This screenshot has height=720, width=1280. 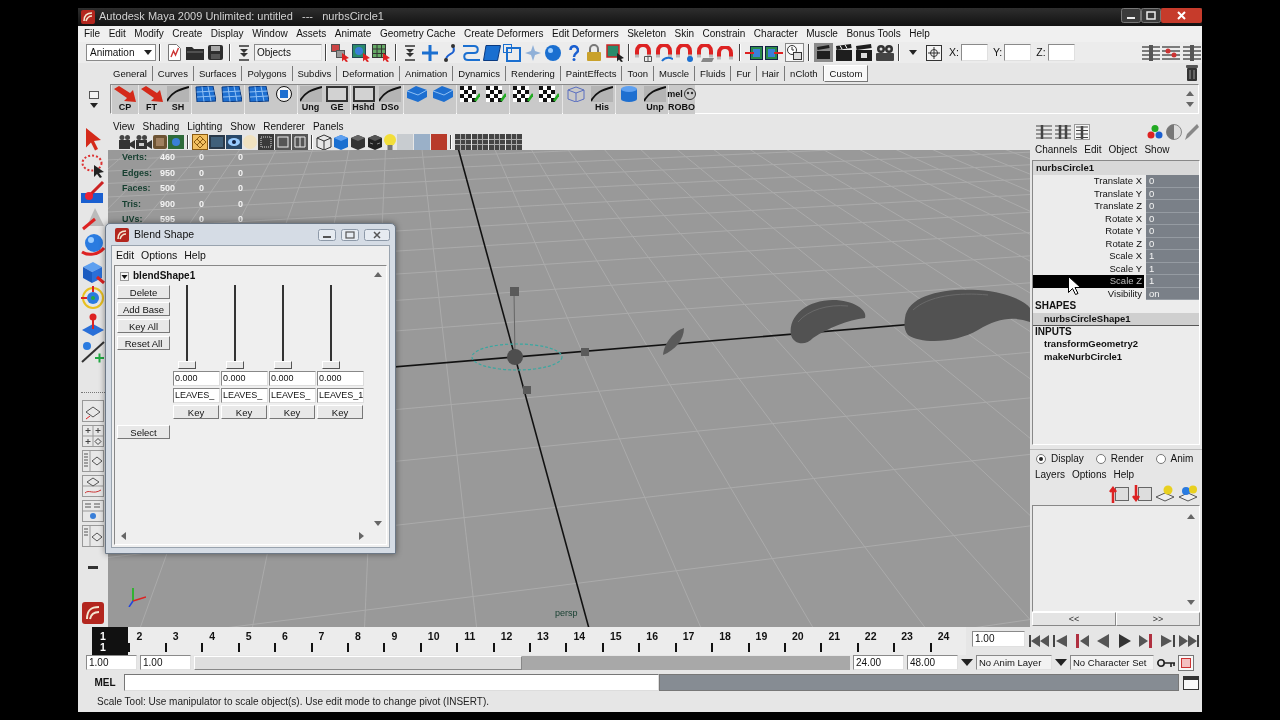 I want to click on nodes-cursor-icon, so click(x=340, y=52).